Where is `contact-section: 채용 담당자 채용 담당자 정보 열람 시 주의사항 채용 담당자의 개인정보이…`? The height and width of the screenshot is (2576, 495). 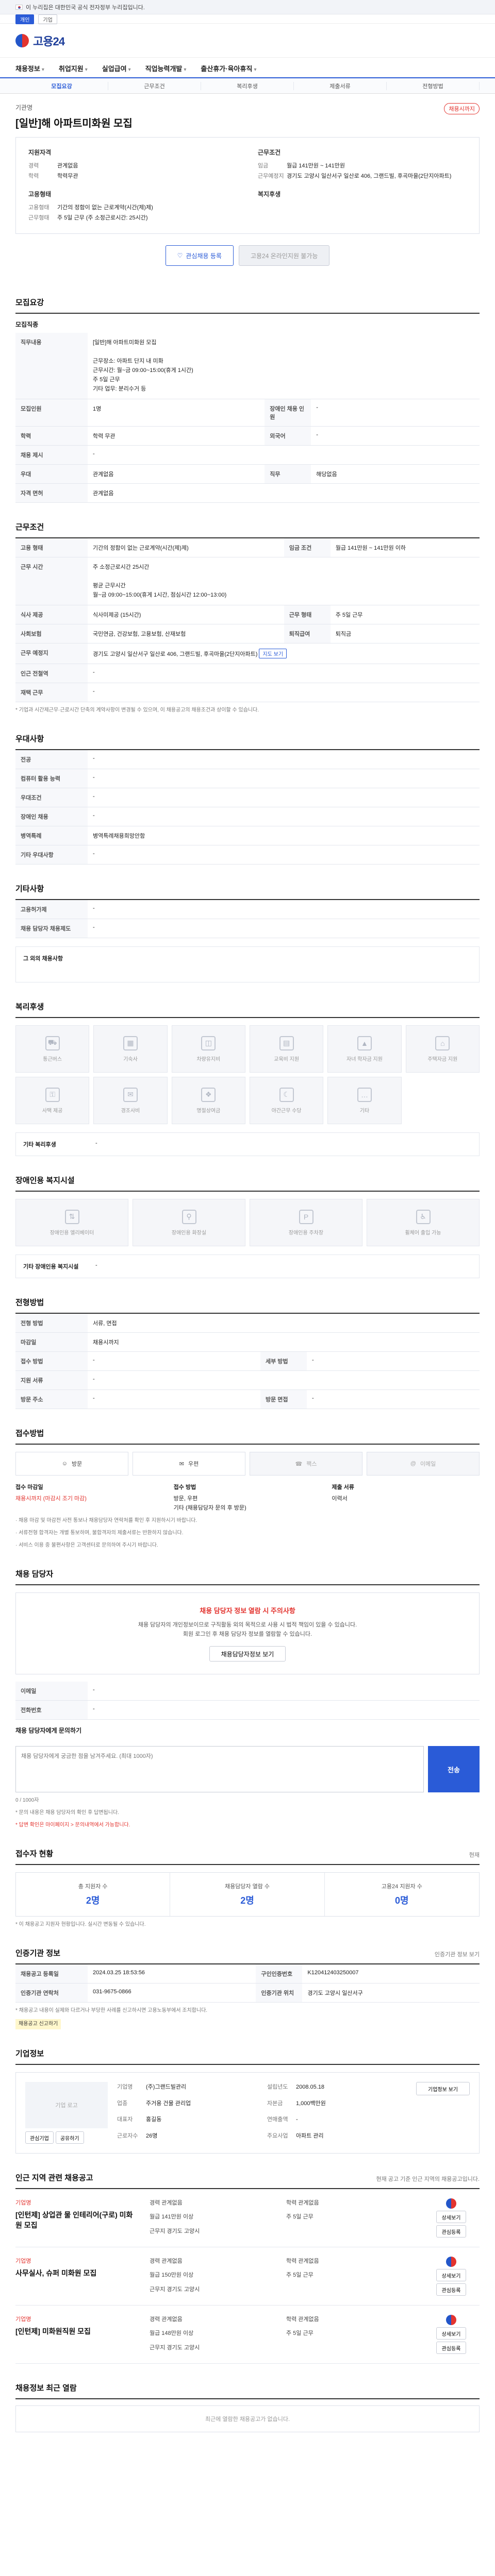
contact-section: 채용 담당자 채용 담당자 정보 열람 시 주의사항 채용 담당자의 개인정보이… is located at coordinates (247, 1698).